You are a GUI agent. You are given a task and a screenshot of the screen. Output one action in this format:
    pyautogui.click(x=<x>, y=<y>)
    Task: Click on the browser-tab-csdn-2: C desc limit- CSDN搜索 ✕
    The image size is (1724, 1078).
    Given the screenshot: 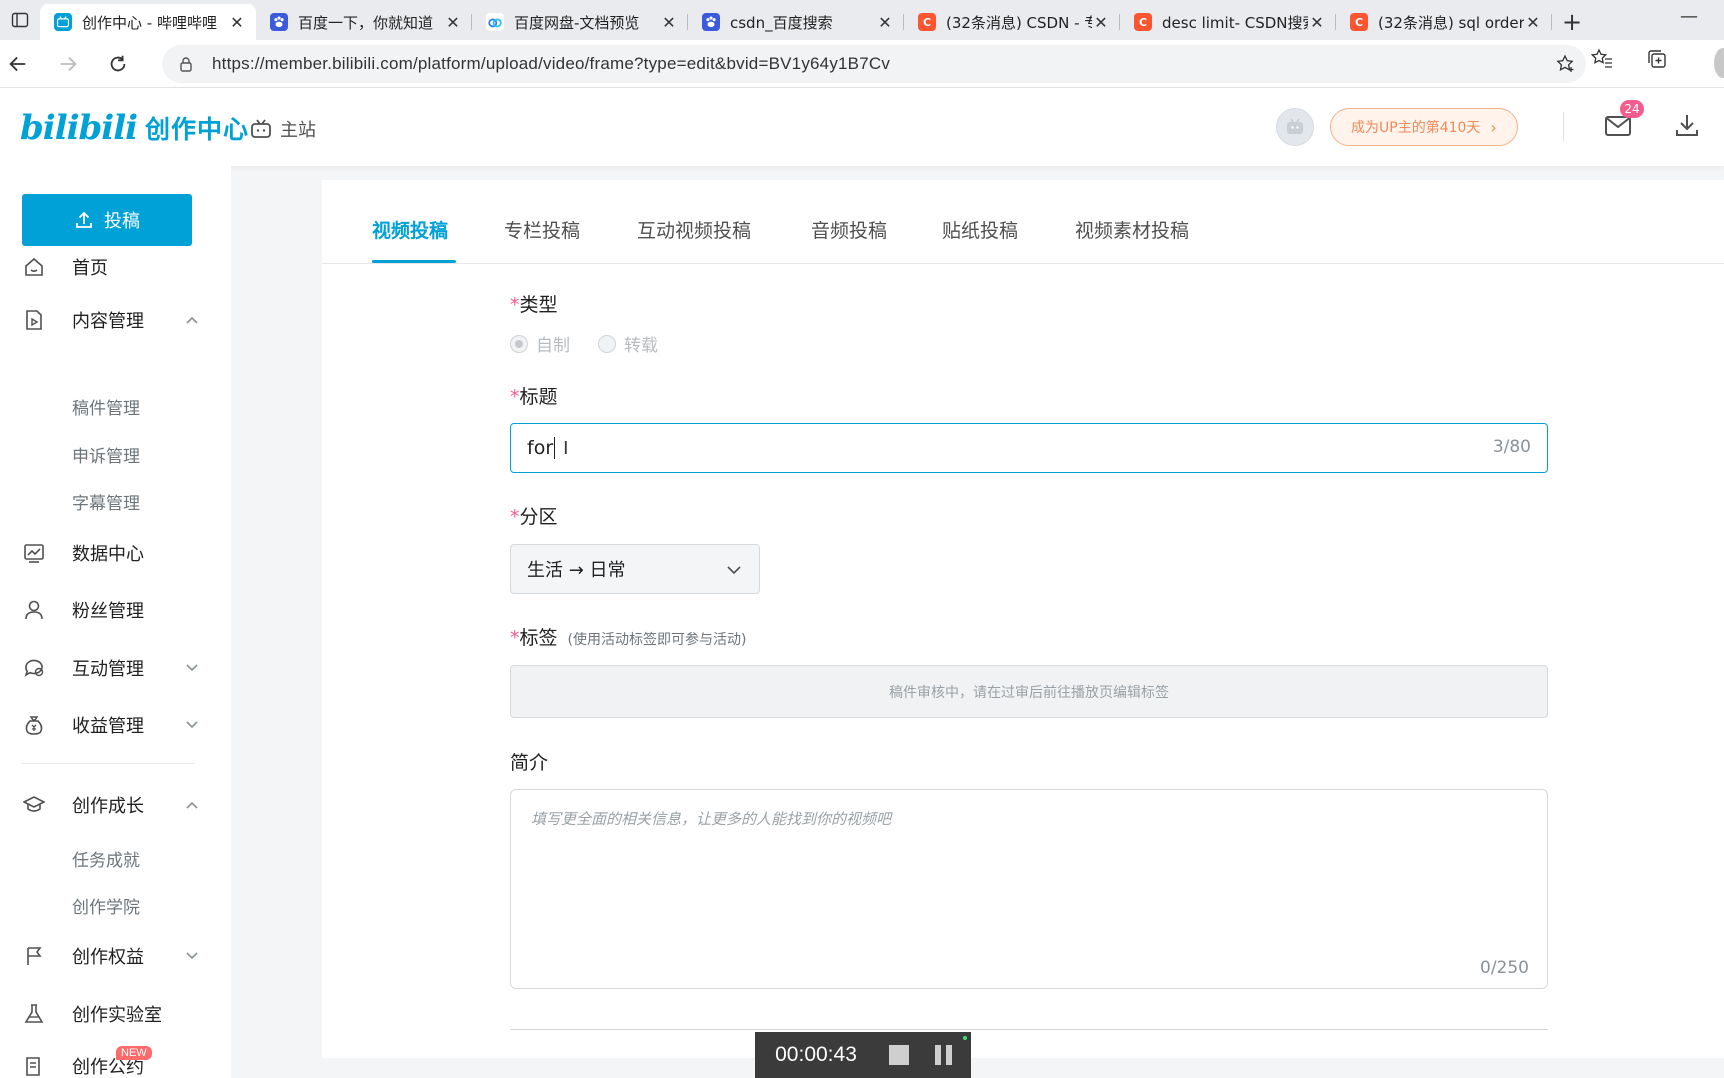 What is the action you would take?
    pyautogui.click(x=1228, y=22)
    